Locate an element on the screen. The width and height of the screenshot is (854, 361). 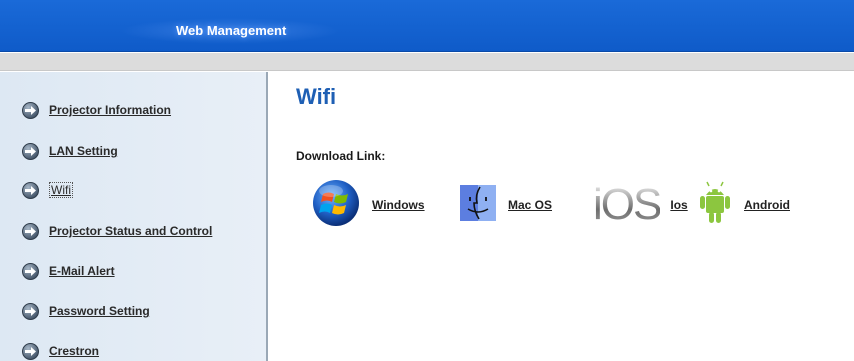
download-ios-link: iOS Ios is located at coordinates (640, 205).